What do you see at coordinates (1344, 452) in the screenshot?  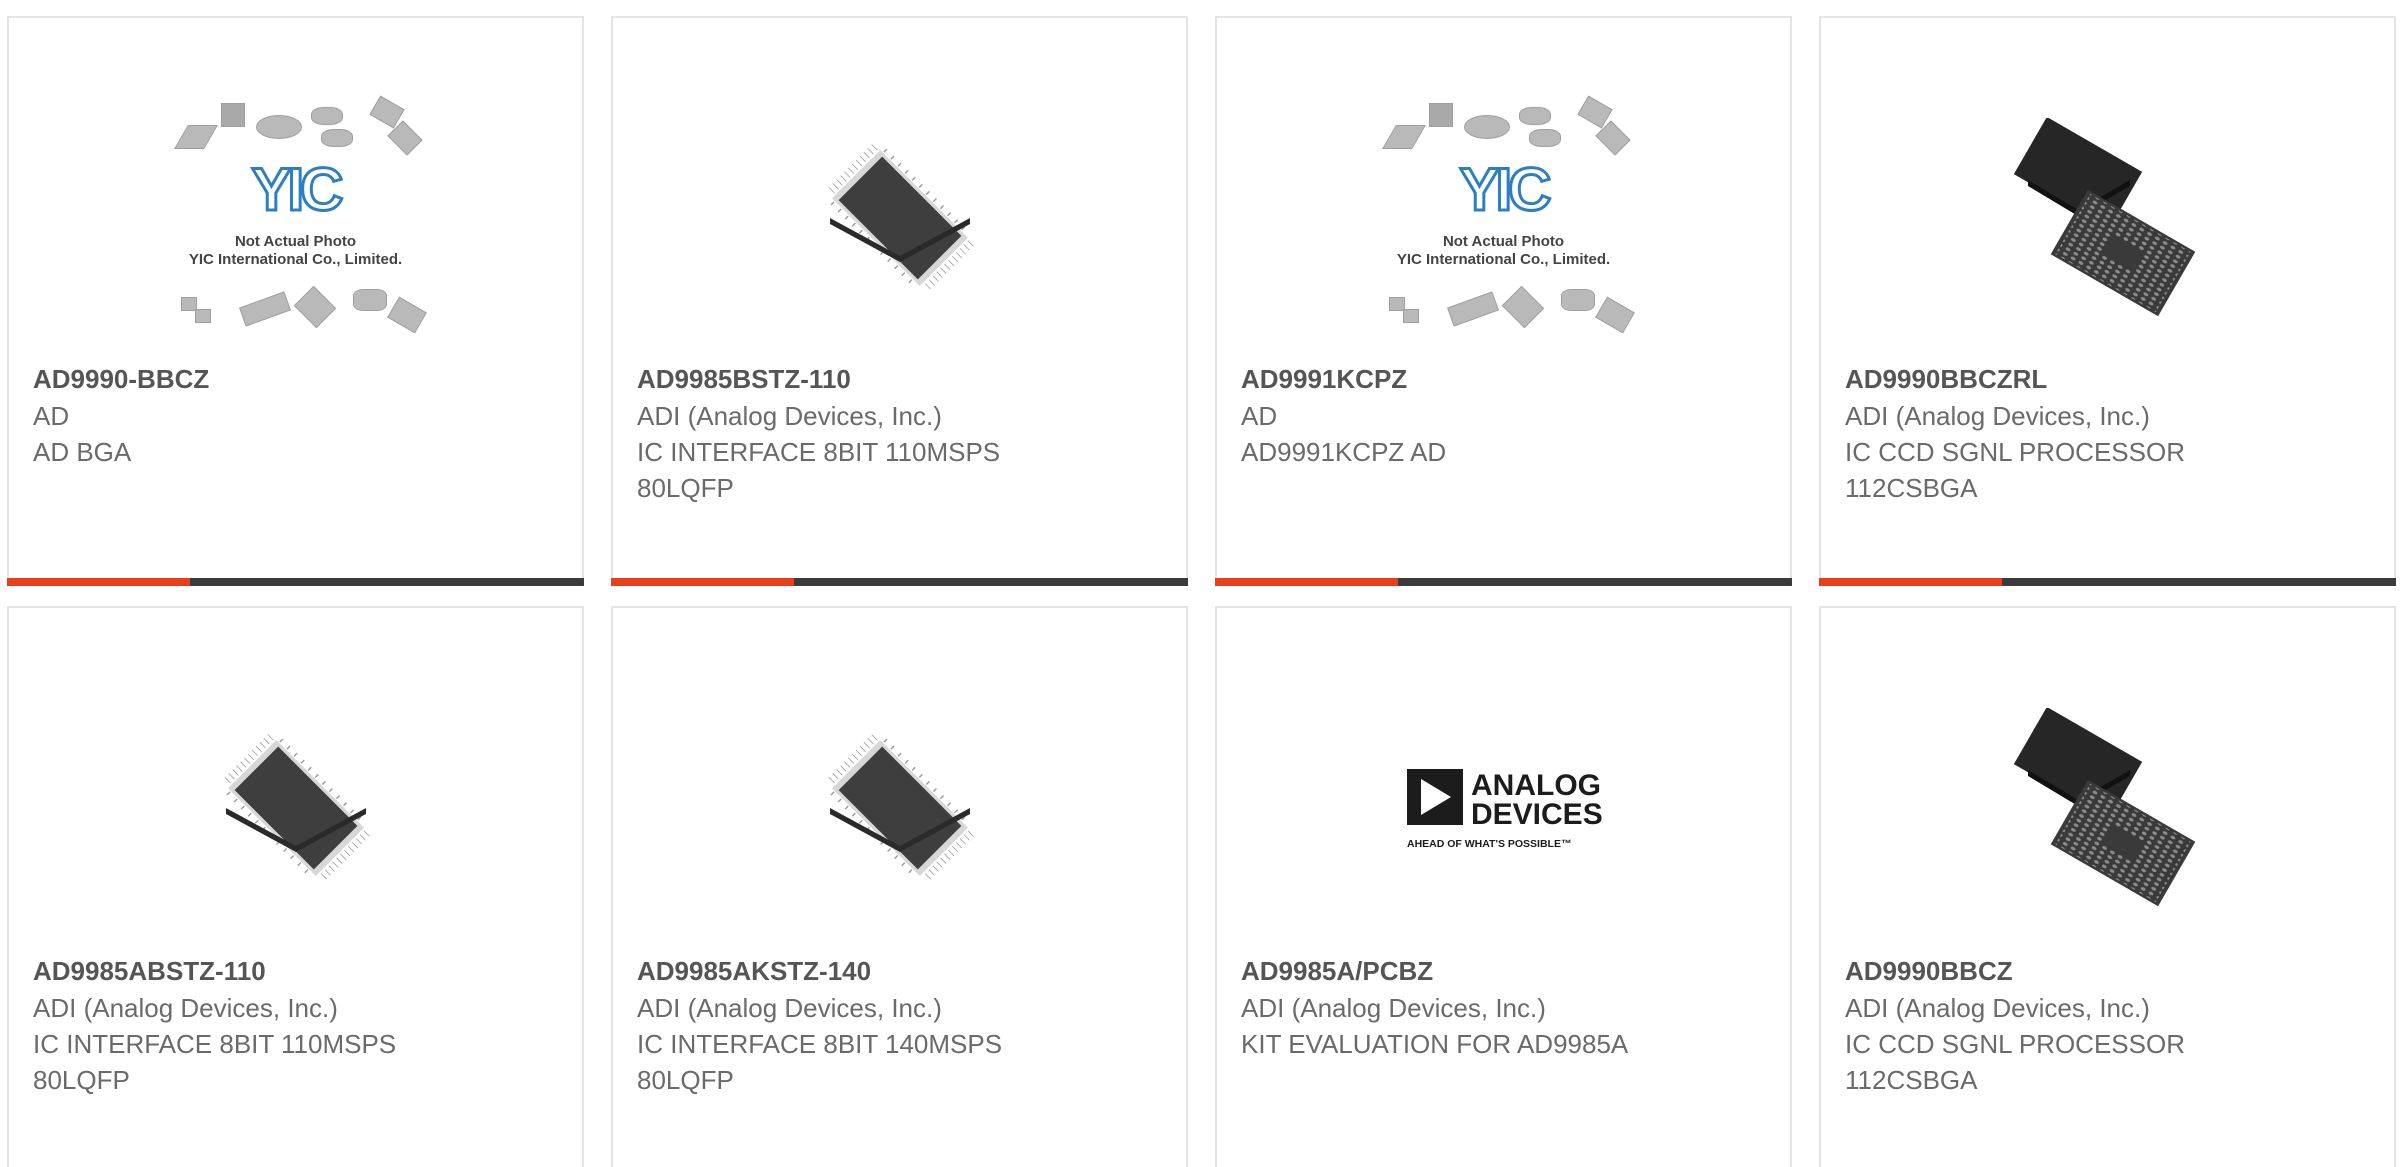 I see `description: AD9991KCPZ AD` at bounding box center [1344, 452].